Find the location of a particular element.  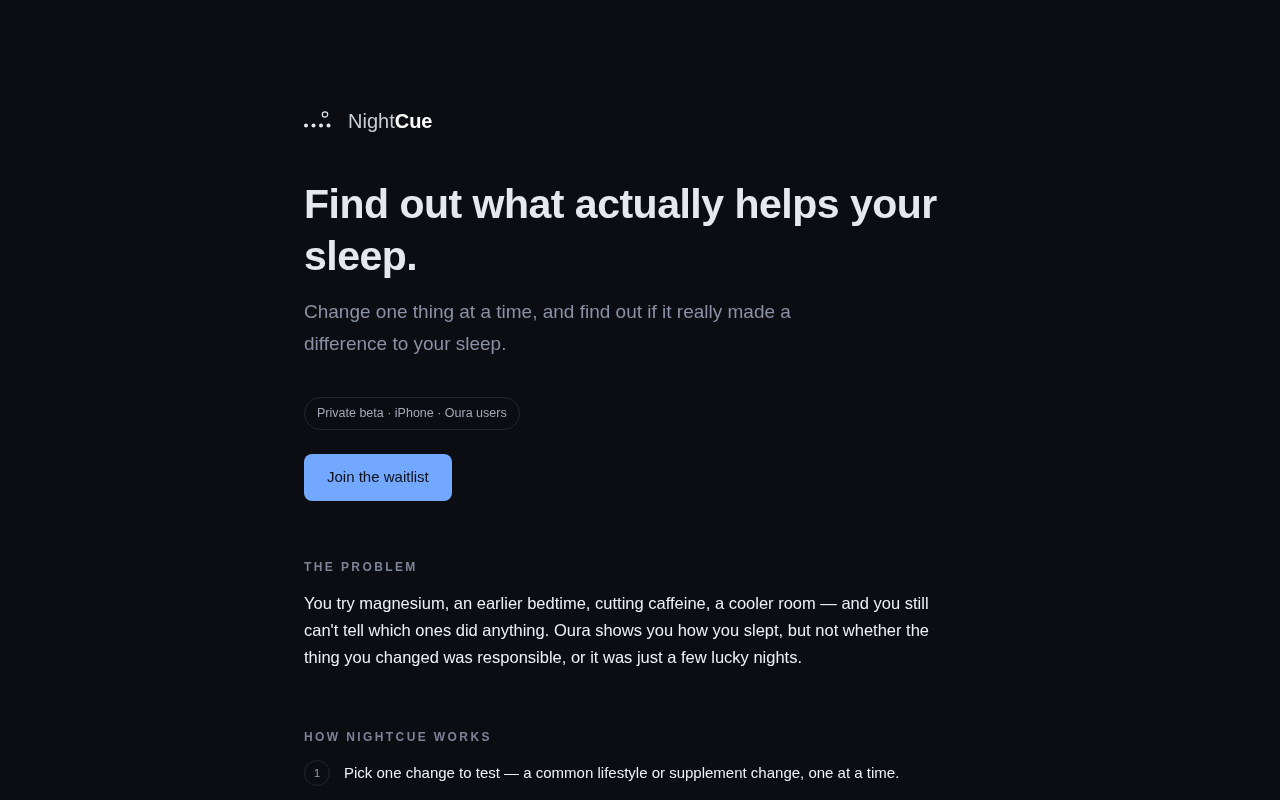

hero-subtitle: Change one thing at a time, and find out if it really made a difference to your sleep. is located at coordinates (548, 328).